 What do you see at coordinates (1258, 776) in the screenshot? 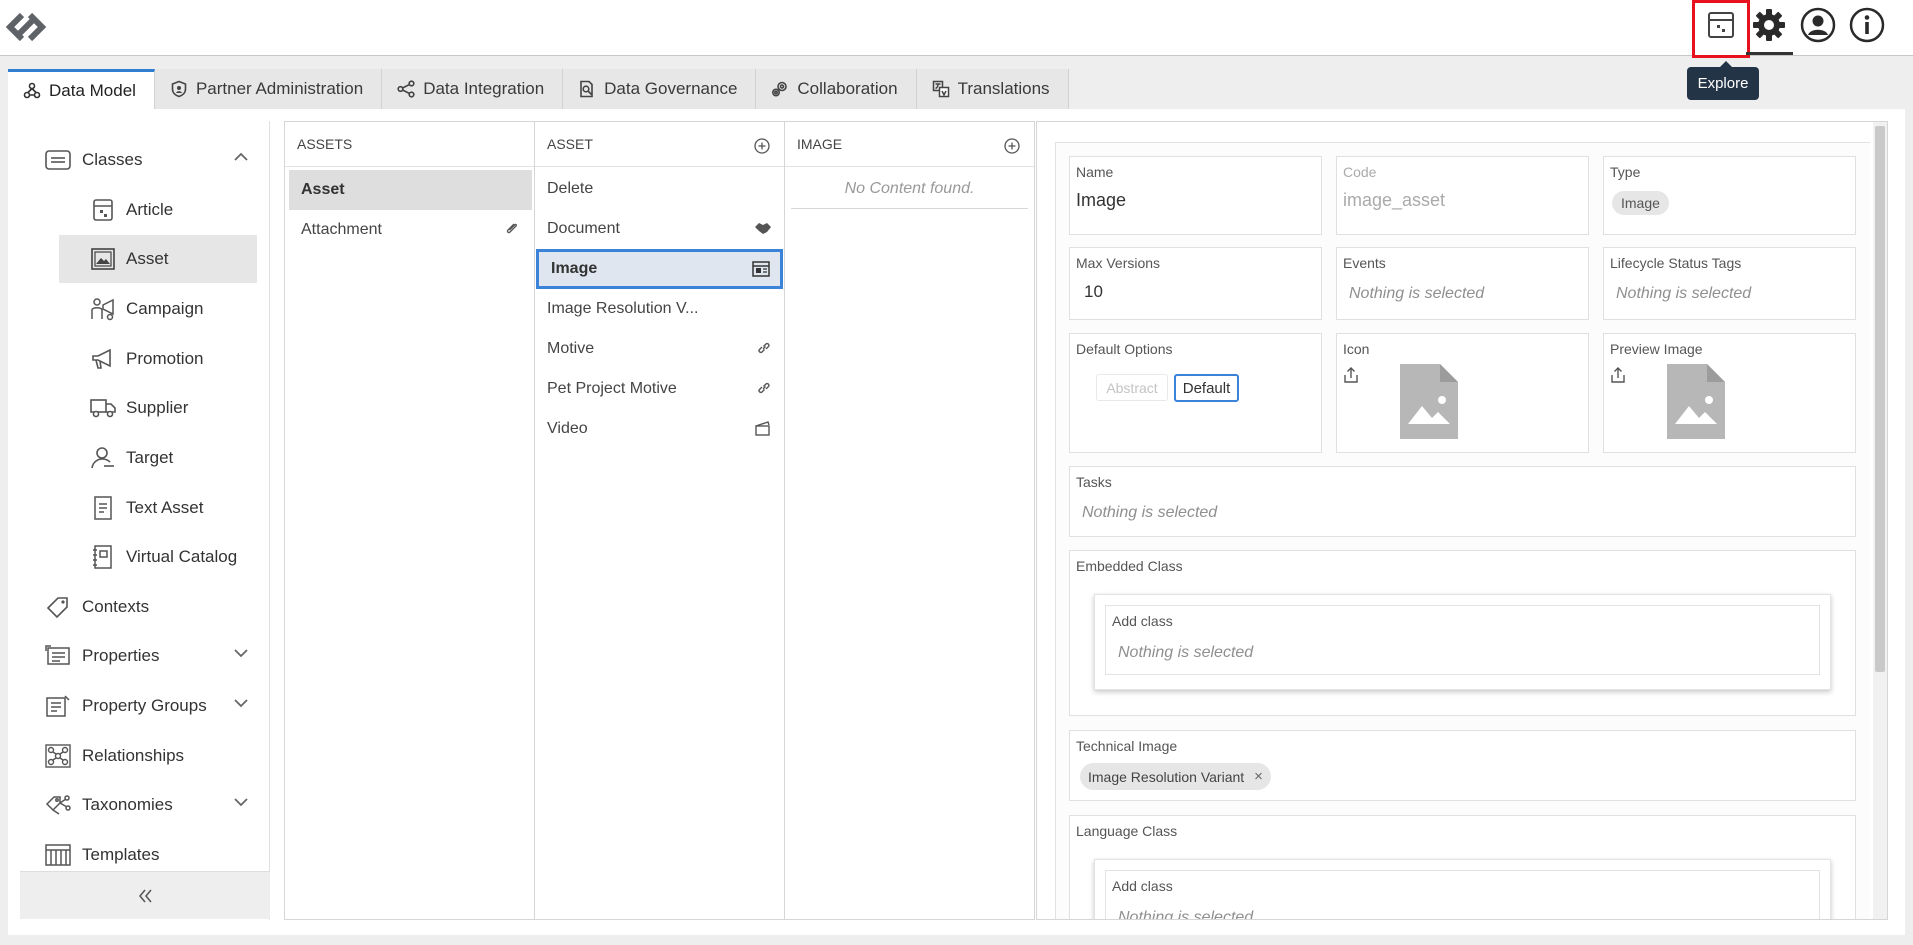
I see `remove-chip-icon: ×` at bounding box center [1258, 776].